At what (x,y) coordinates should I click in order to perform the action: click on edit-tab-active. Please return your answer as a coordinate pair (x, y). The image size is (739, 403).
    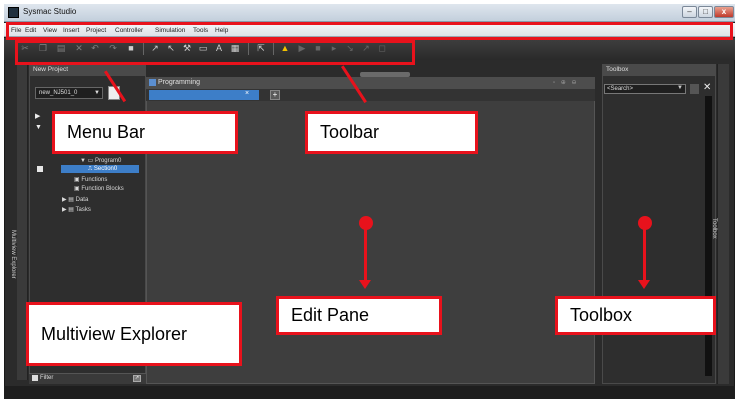
    Looking at the image, I should click on (204, 95).